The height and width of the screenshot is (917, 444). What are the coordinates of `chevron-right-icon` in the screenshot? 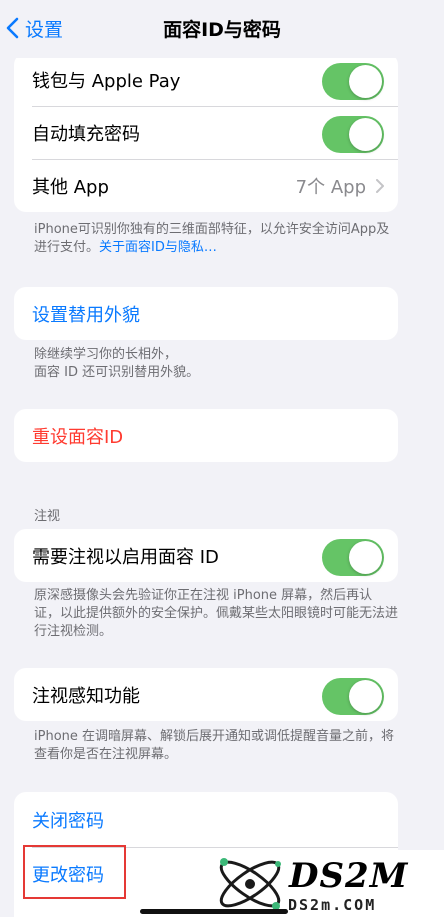 It's located at (380, 185).